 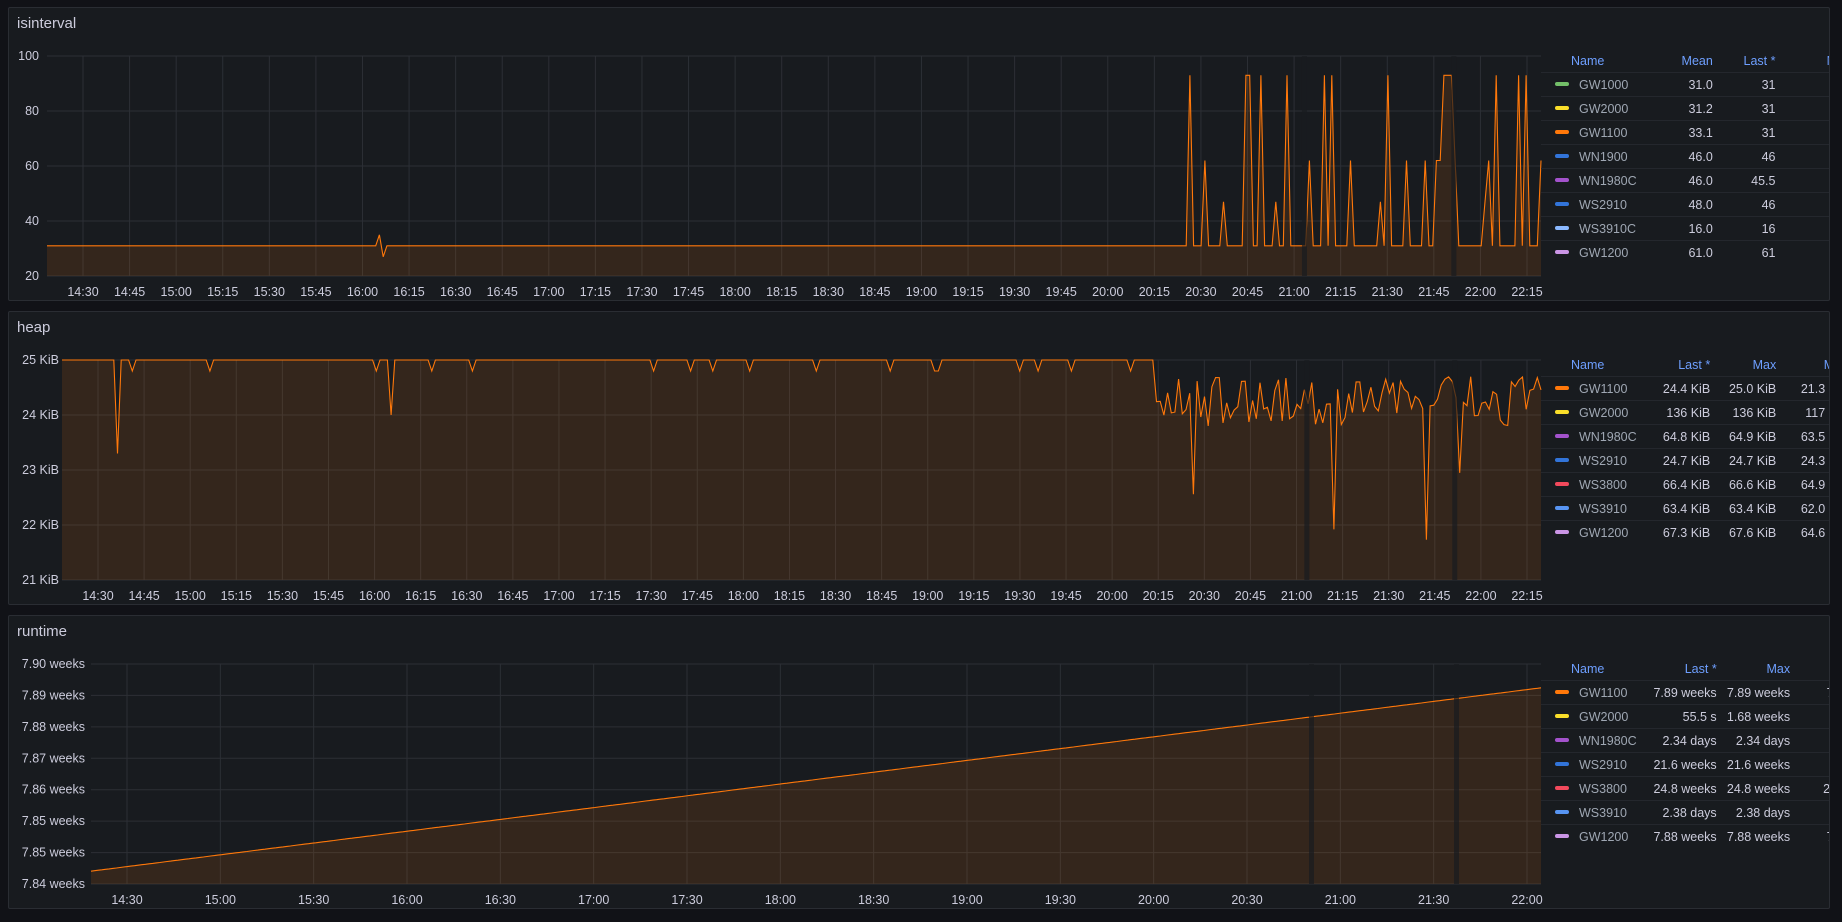 I want to click on series-name: GW1000, so click(x=1604, y=84).